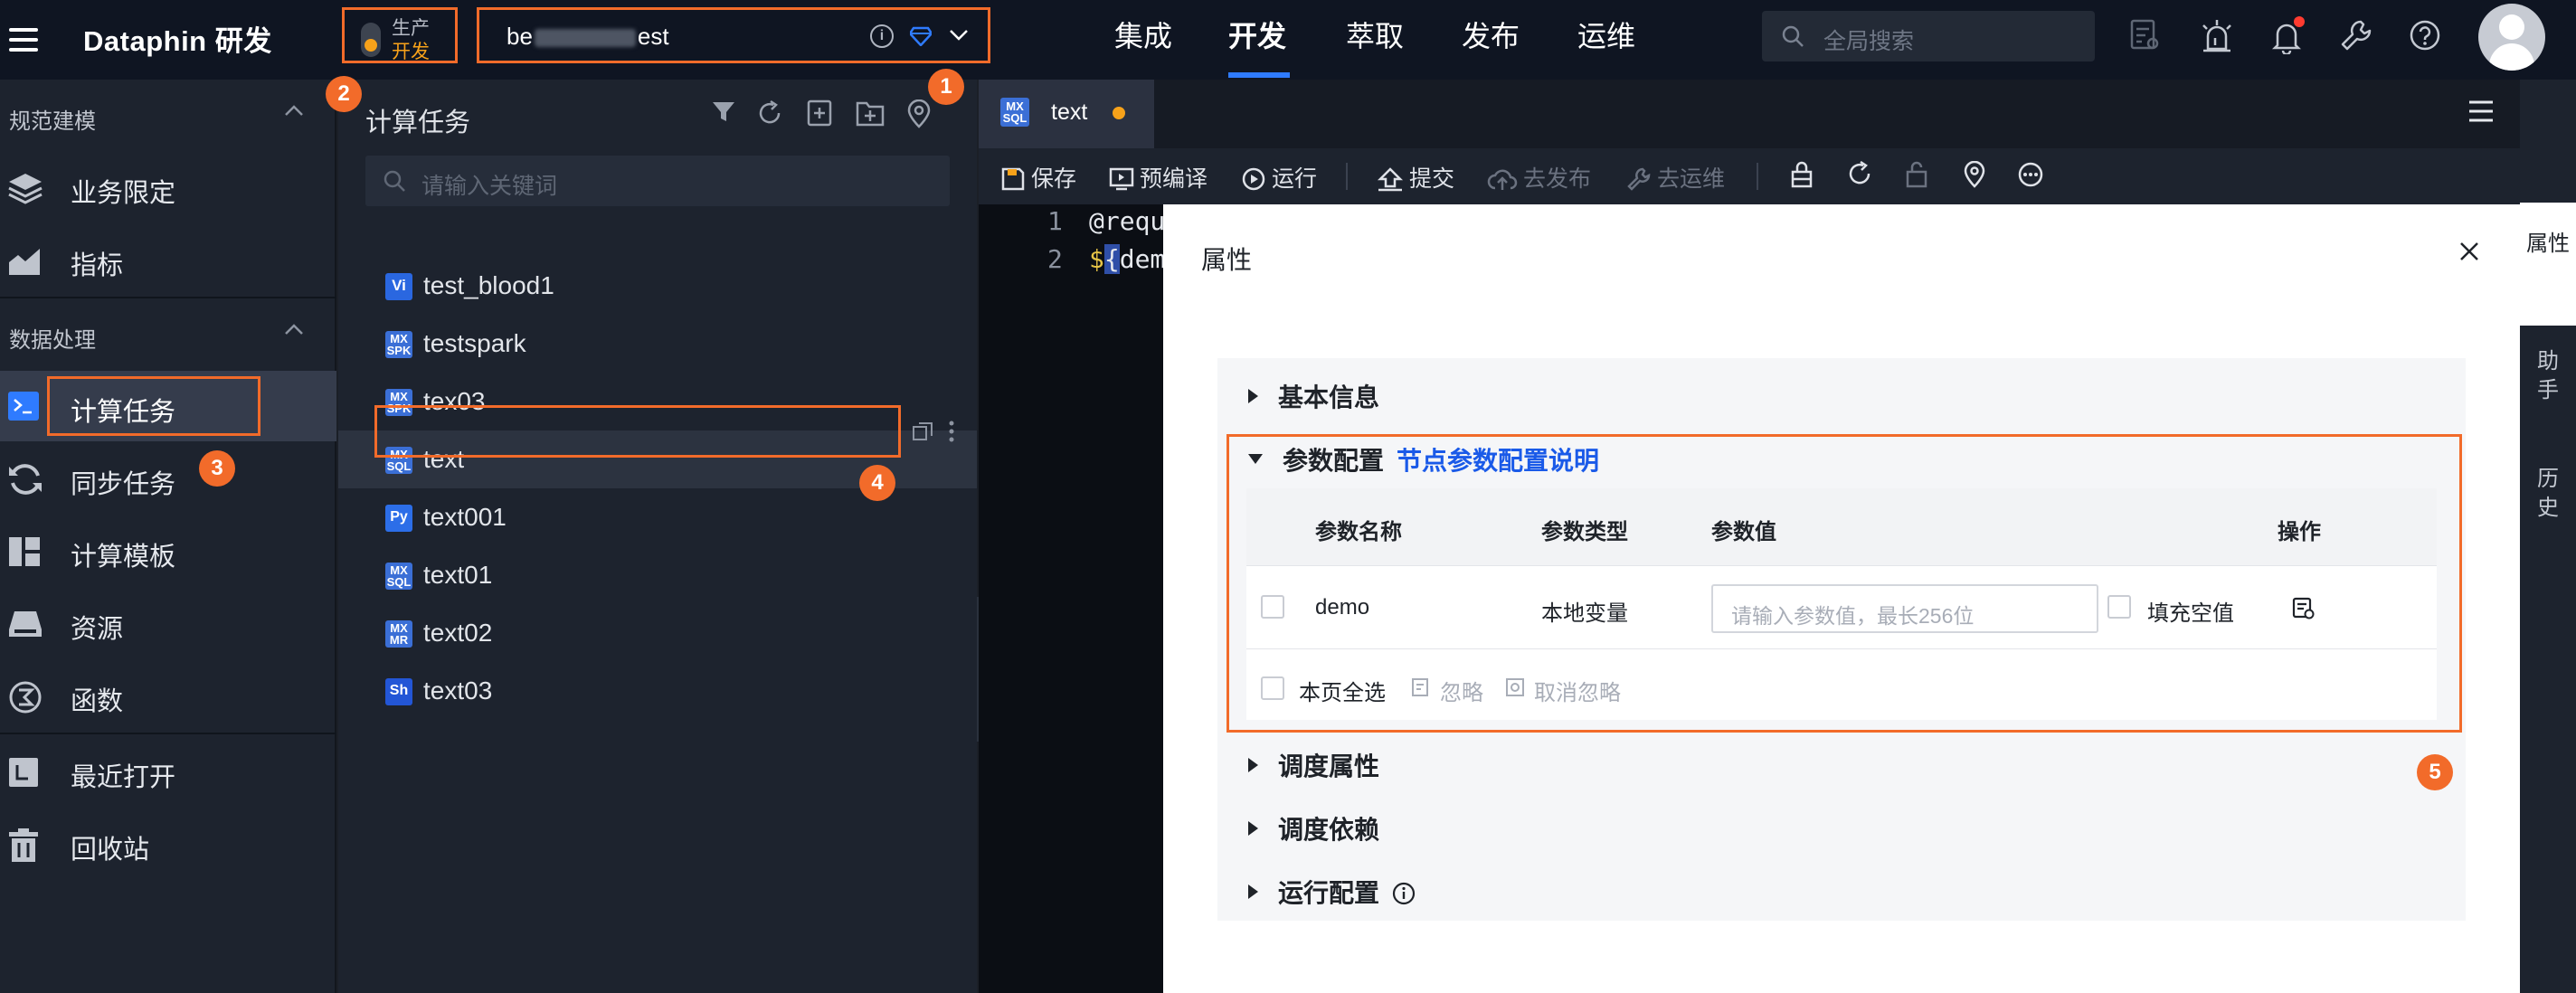 The image size is (2576, 993). What do you see at coordinates (1841, 685) in the screenshot?
I see `table-footer: 本页全选 忽略 取消忽略` at bounding box center [1841, 685].